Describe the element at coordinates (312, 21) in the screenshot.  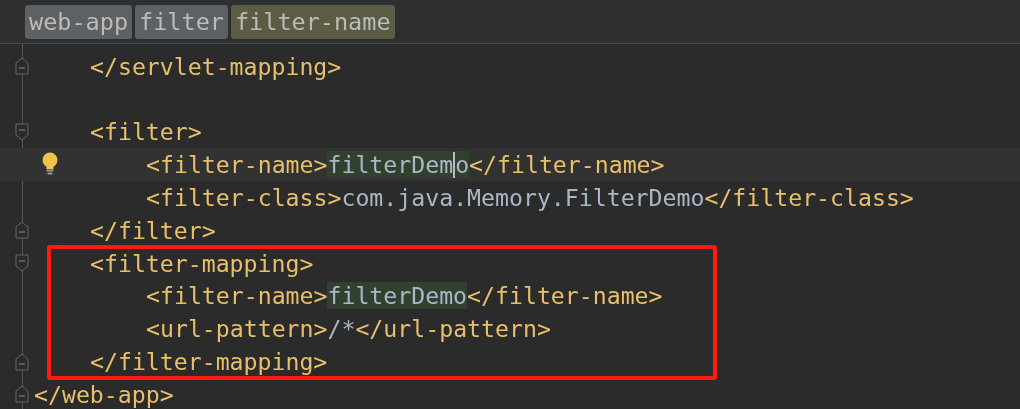
I see `breadcrumb: filter-name` at that location.